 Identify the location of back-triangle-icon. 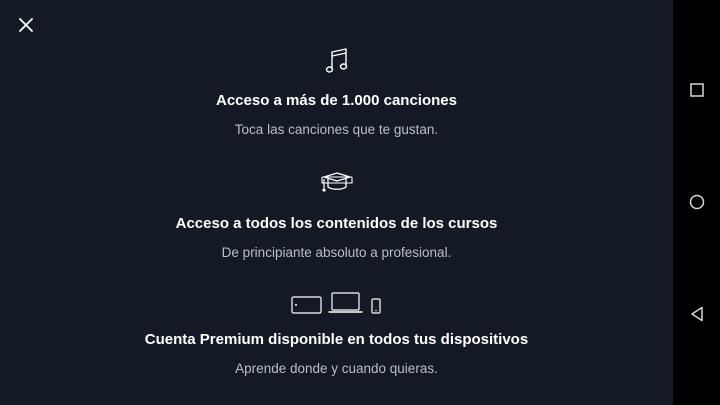
(696, 314).